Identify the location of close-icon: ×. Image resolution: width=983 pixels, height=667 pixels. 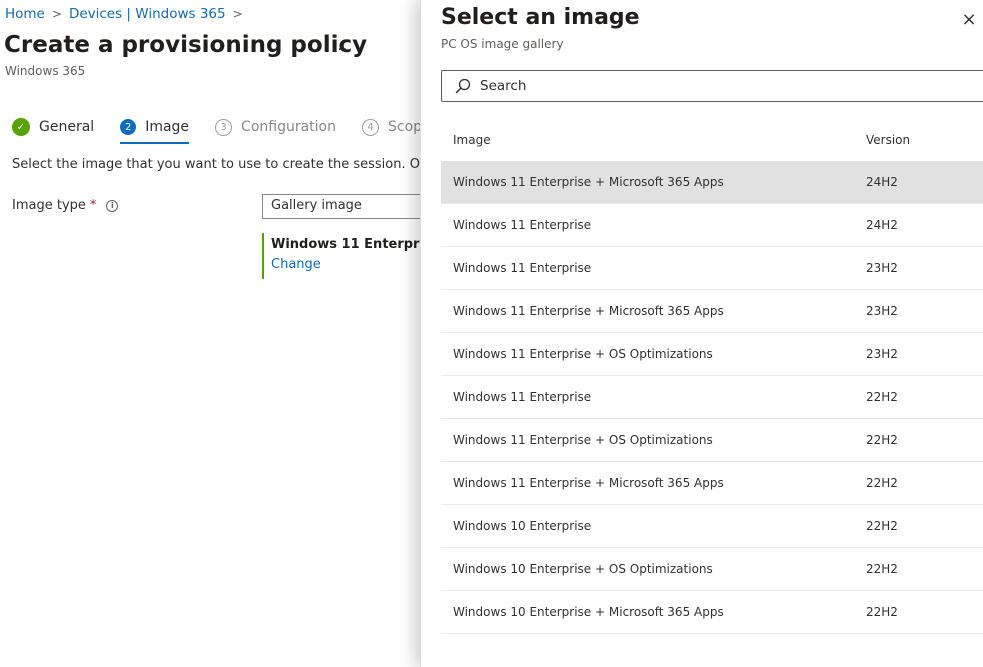
(969, 20).